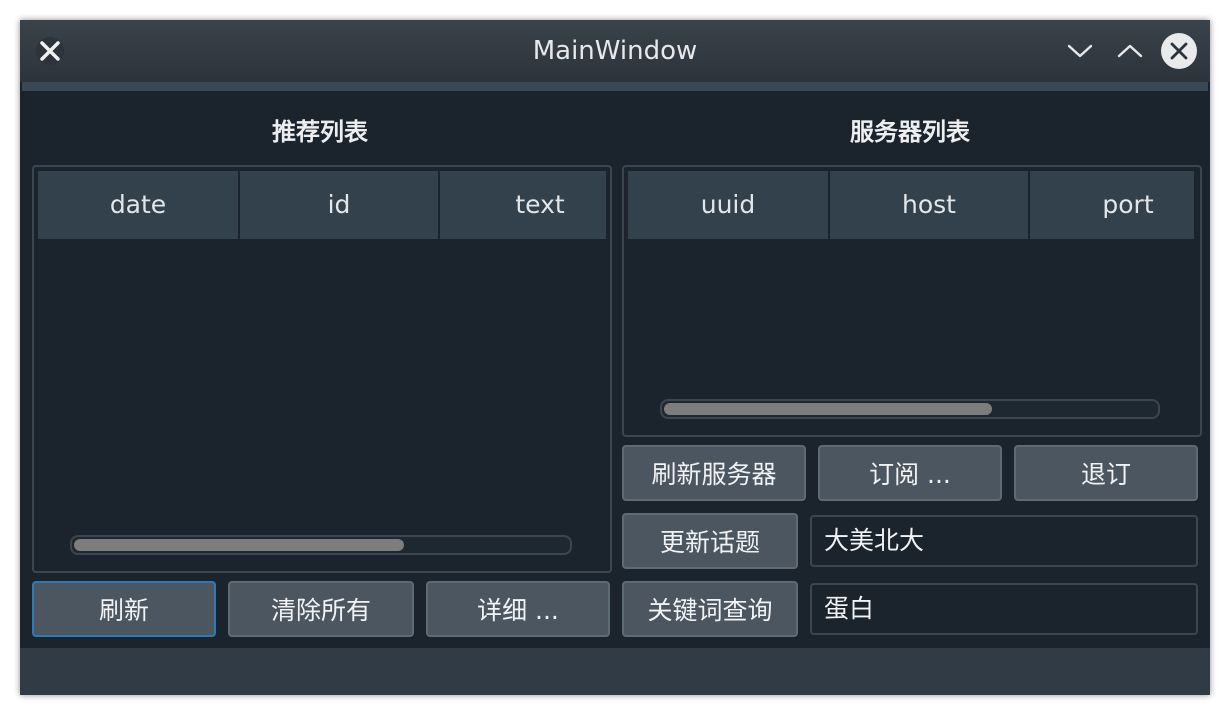 This screenshot has width=1230, height=715. What do you see at coordinates (124, 609) in the screenshot?
I see `refresh-button: 刷新` at bounding box center [124, 609].